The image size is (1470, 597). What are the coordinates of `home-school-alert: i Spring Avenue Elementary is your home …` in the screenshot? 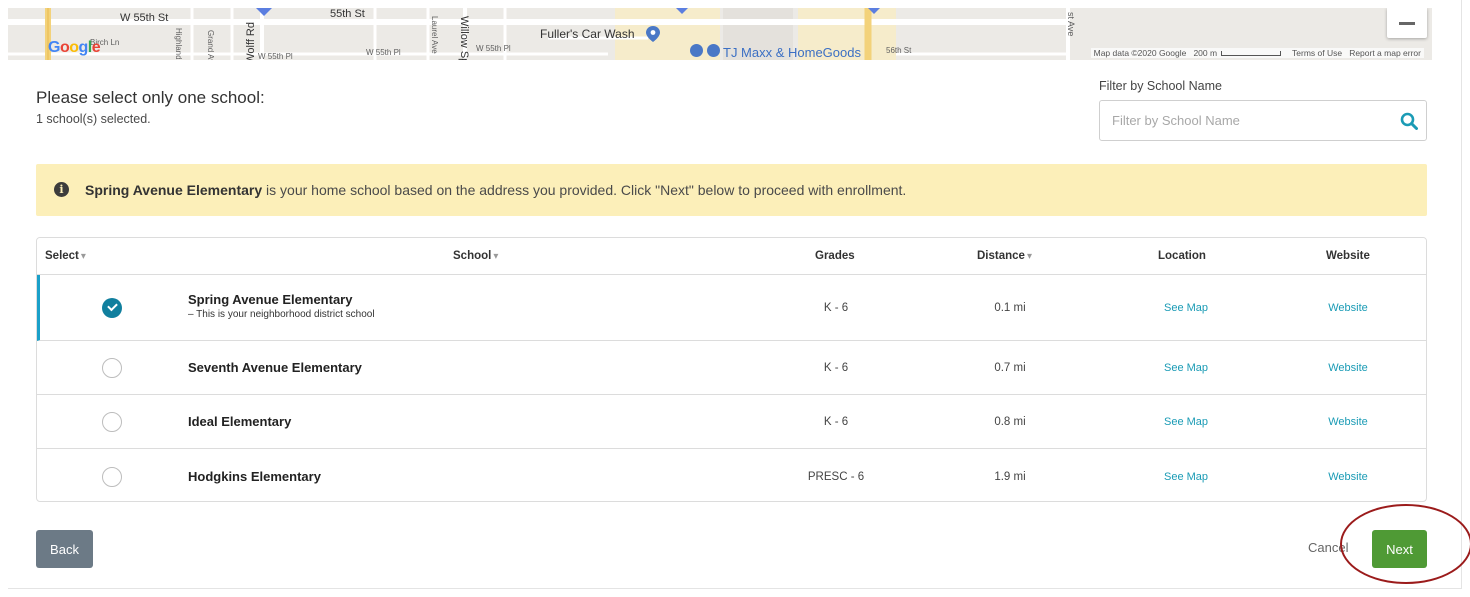 It's located at (731, 190).